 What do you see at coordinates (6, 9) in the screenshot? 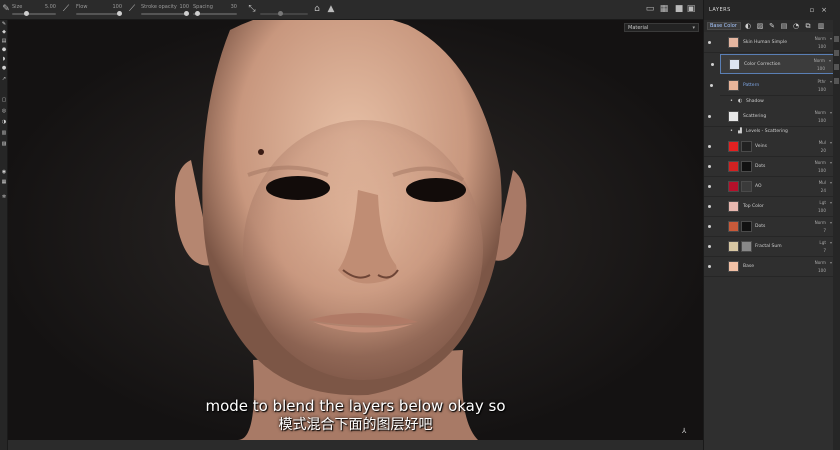
I see `brush-icon: ✎` at bounding box center [6, 9].